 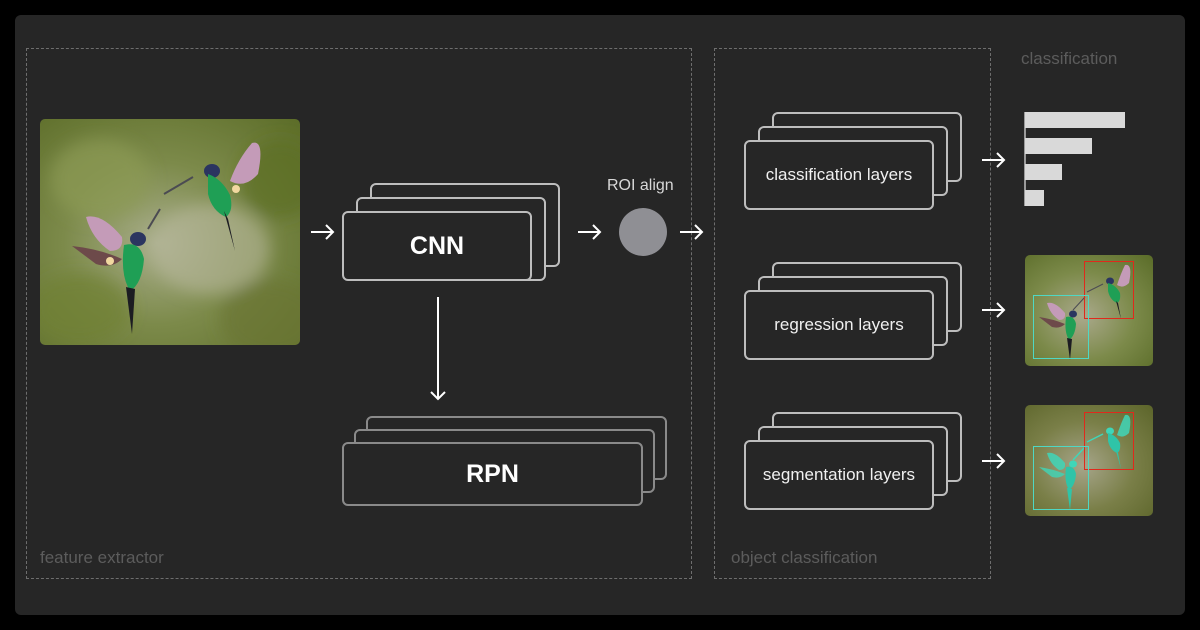 I want to click on arrow-input-to-cnn, so click(x=323, y=232).